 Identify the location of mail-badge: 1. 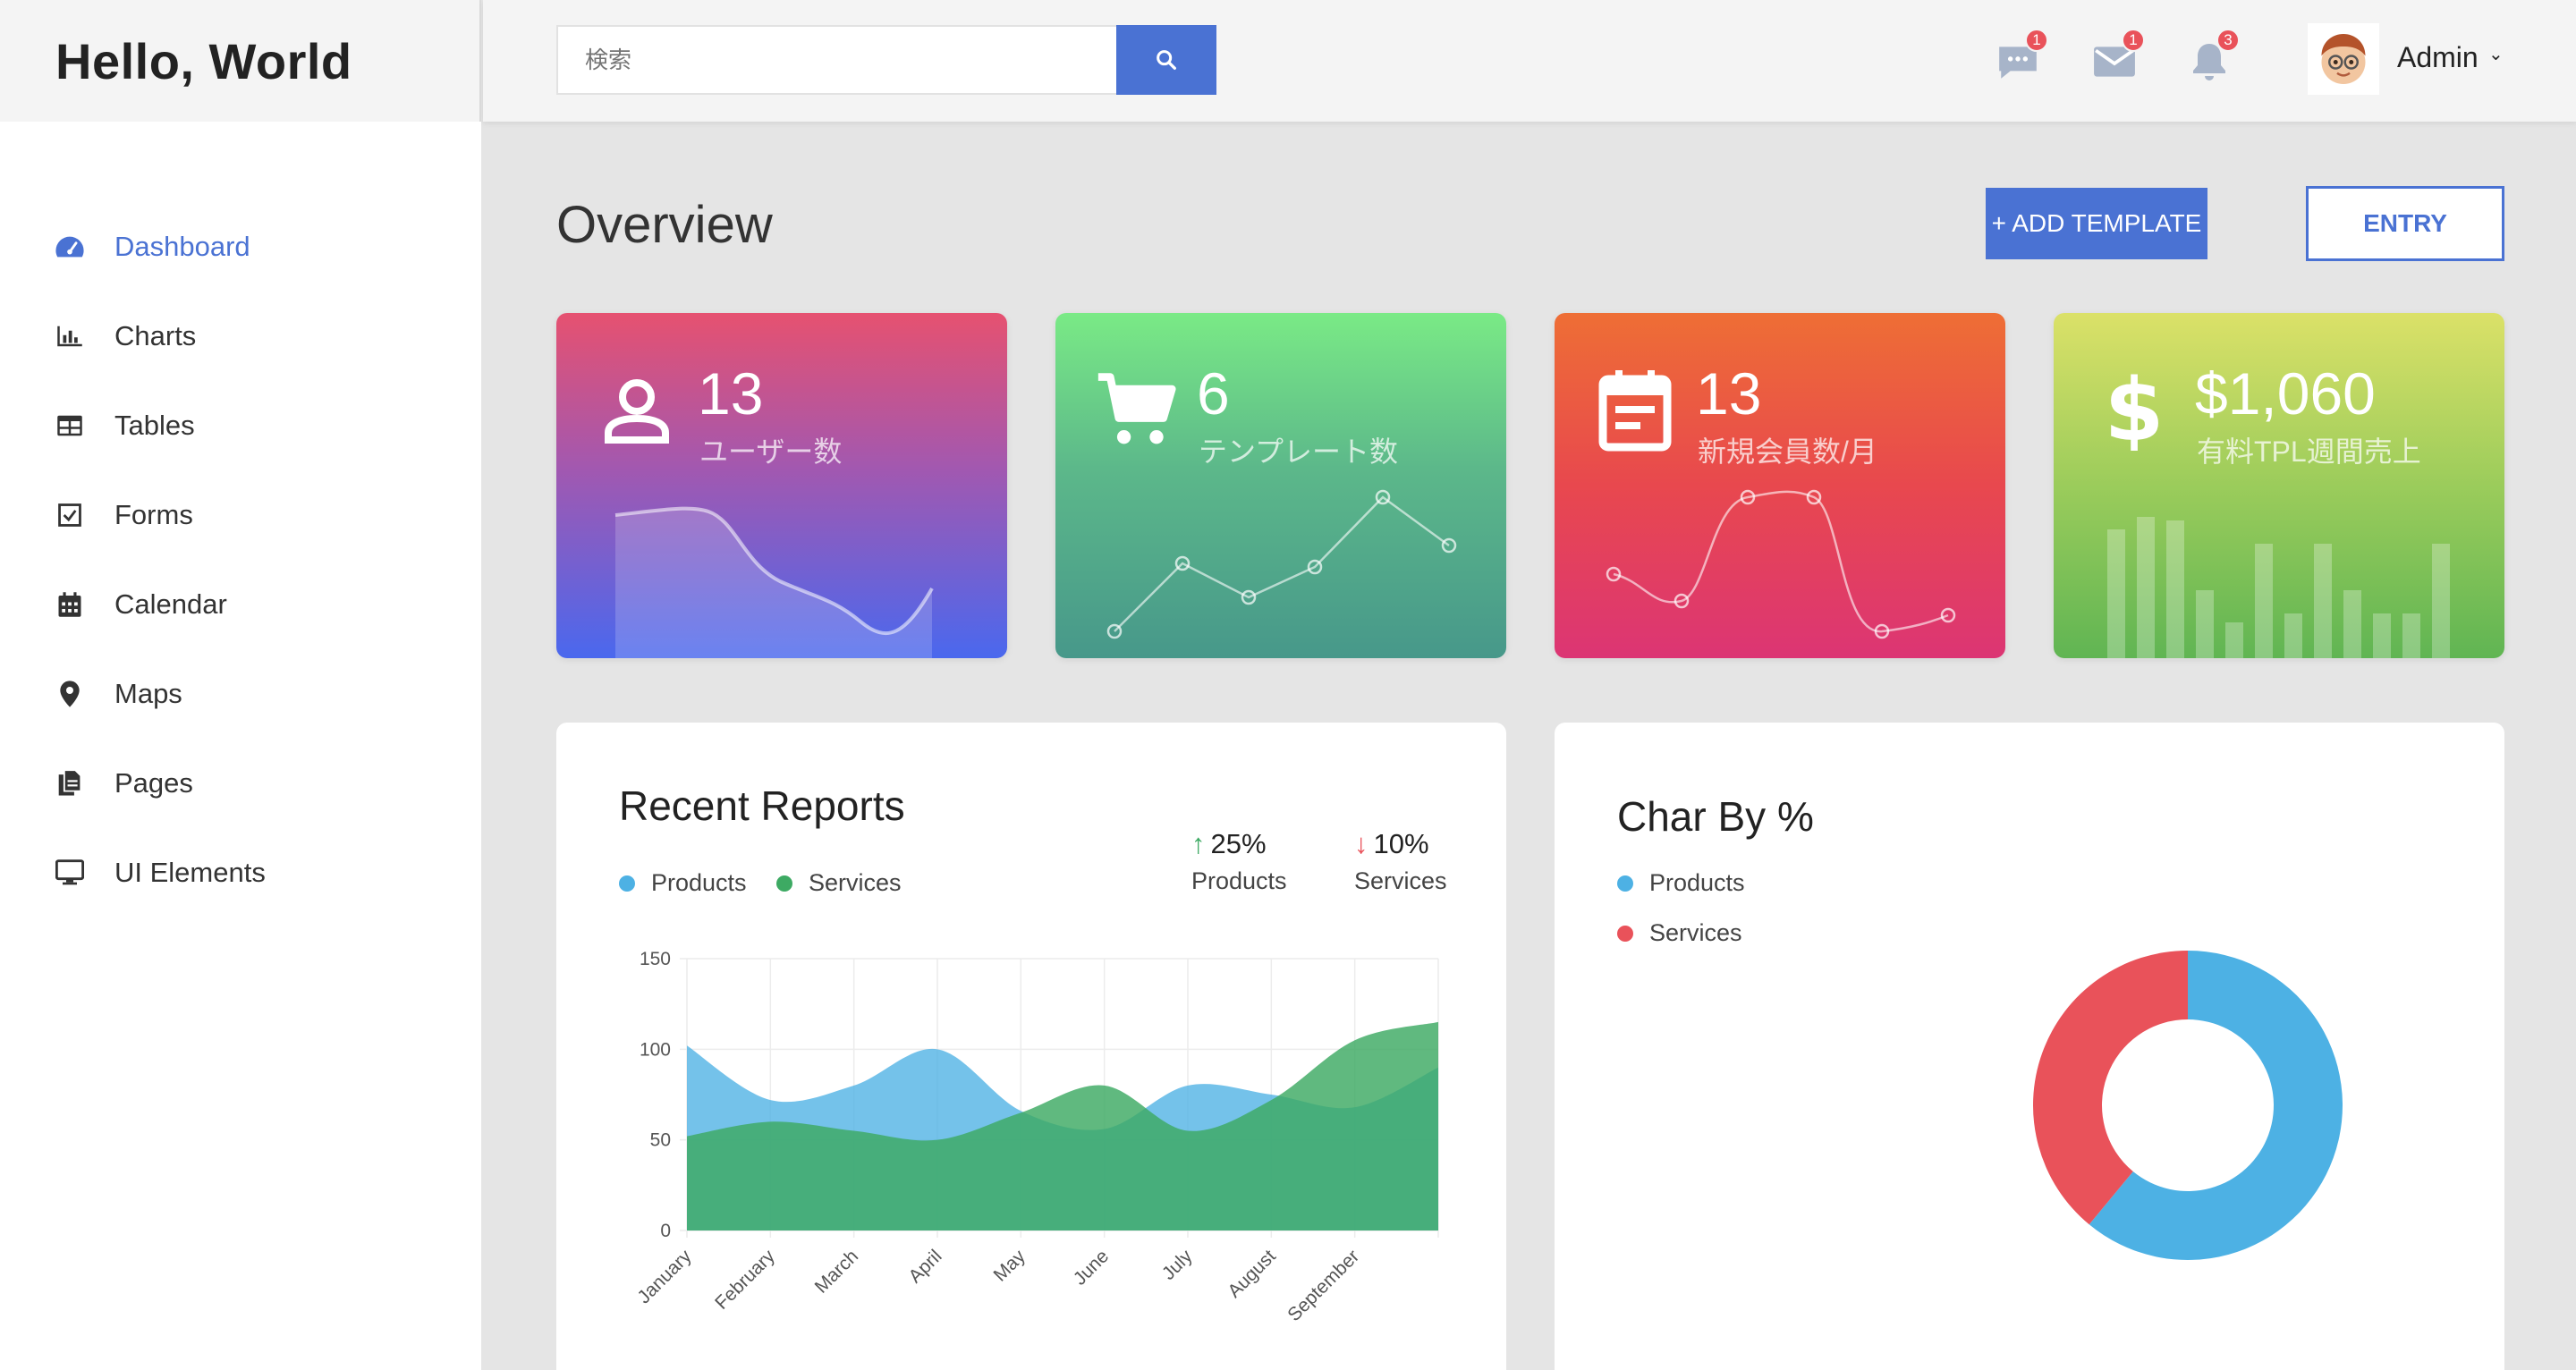
(2133, 40).